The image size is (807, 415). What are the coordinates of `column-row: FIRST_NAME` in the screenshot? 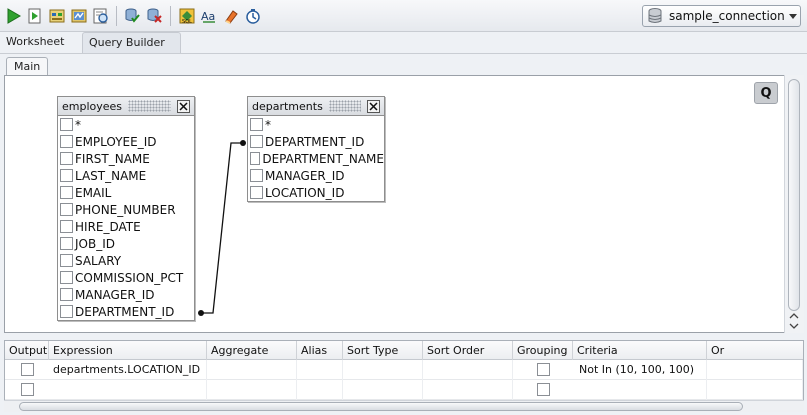 It's located at (126, 158).